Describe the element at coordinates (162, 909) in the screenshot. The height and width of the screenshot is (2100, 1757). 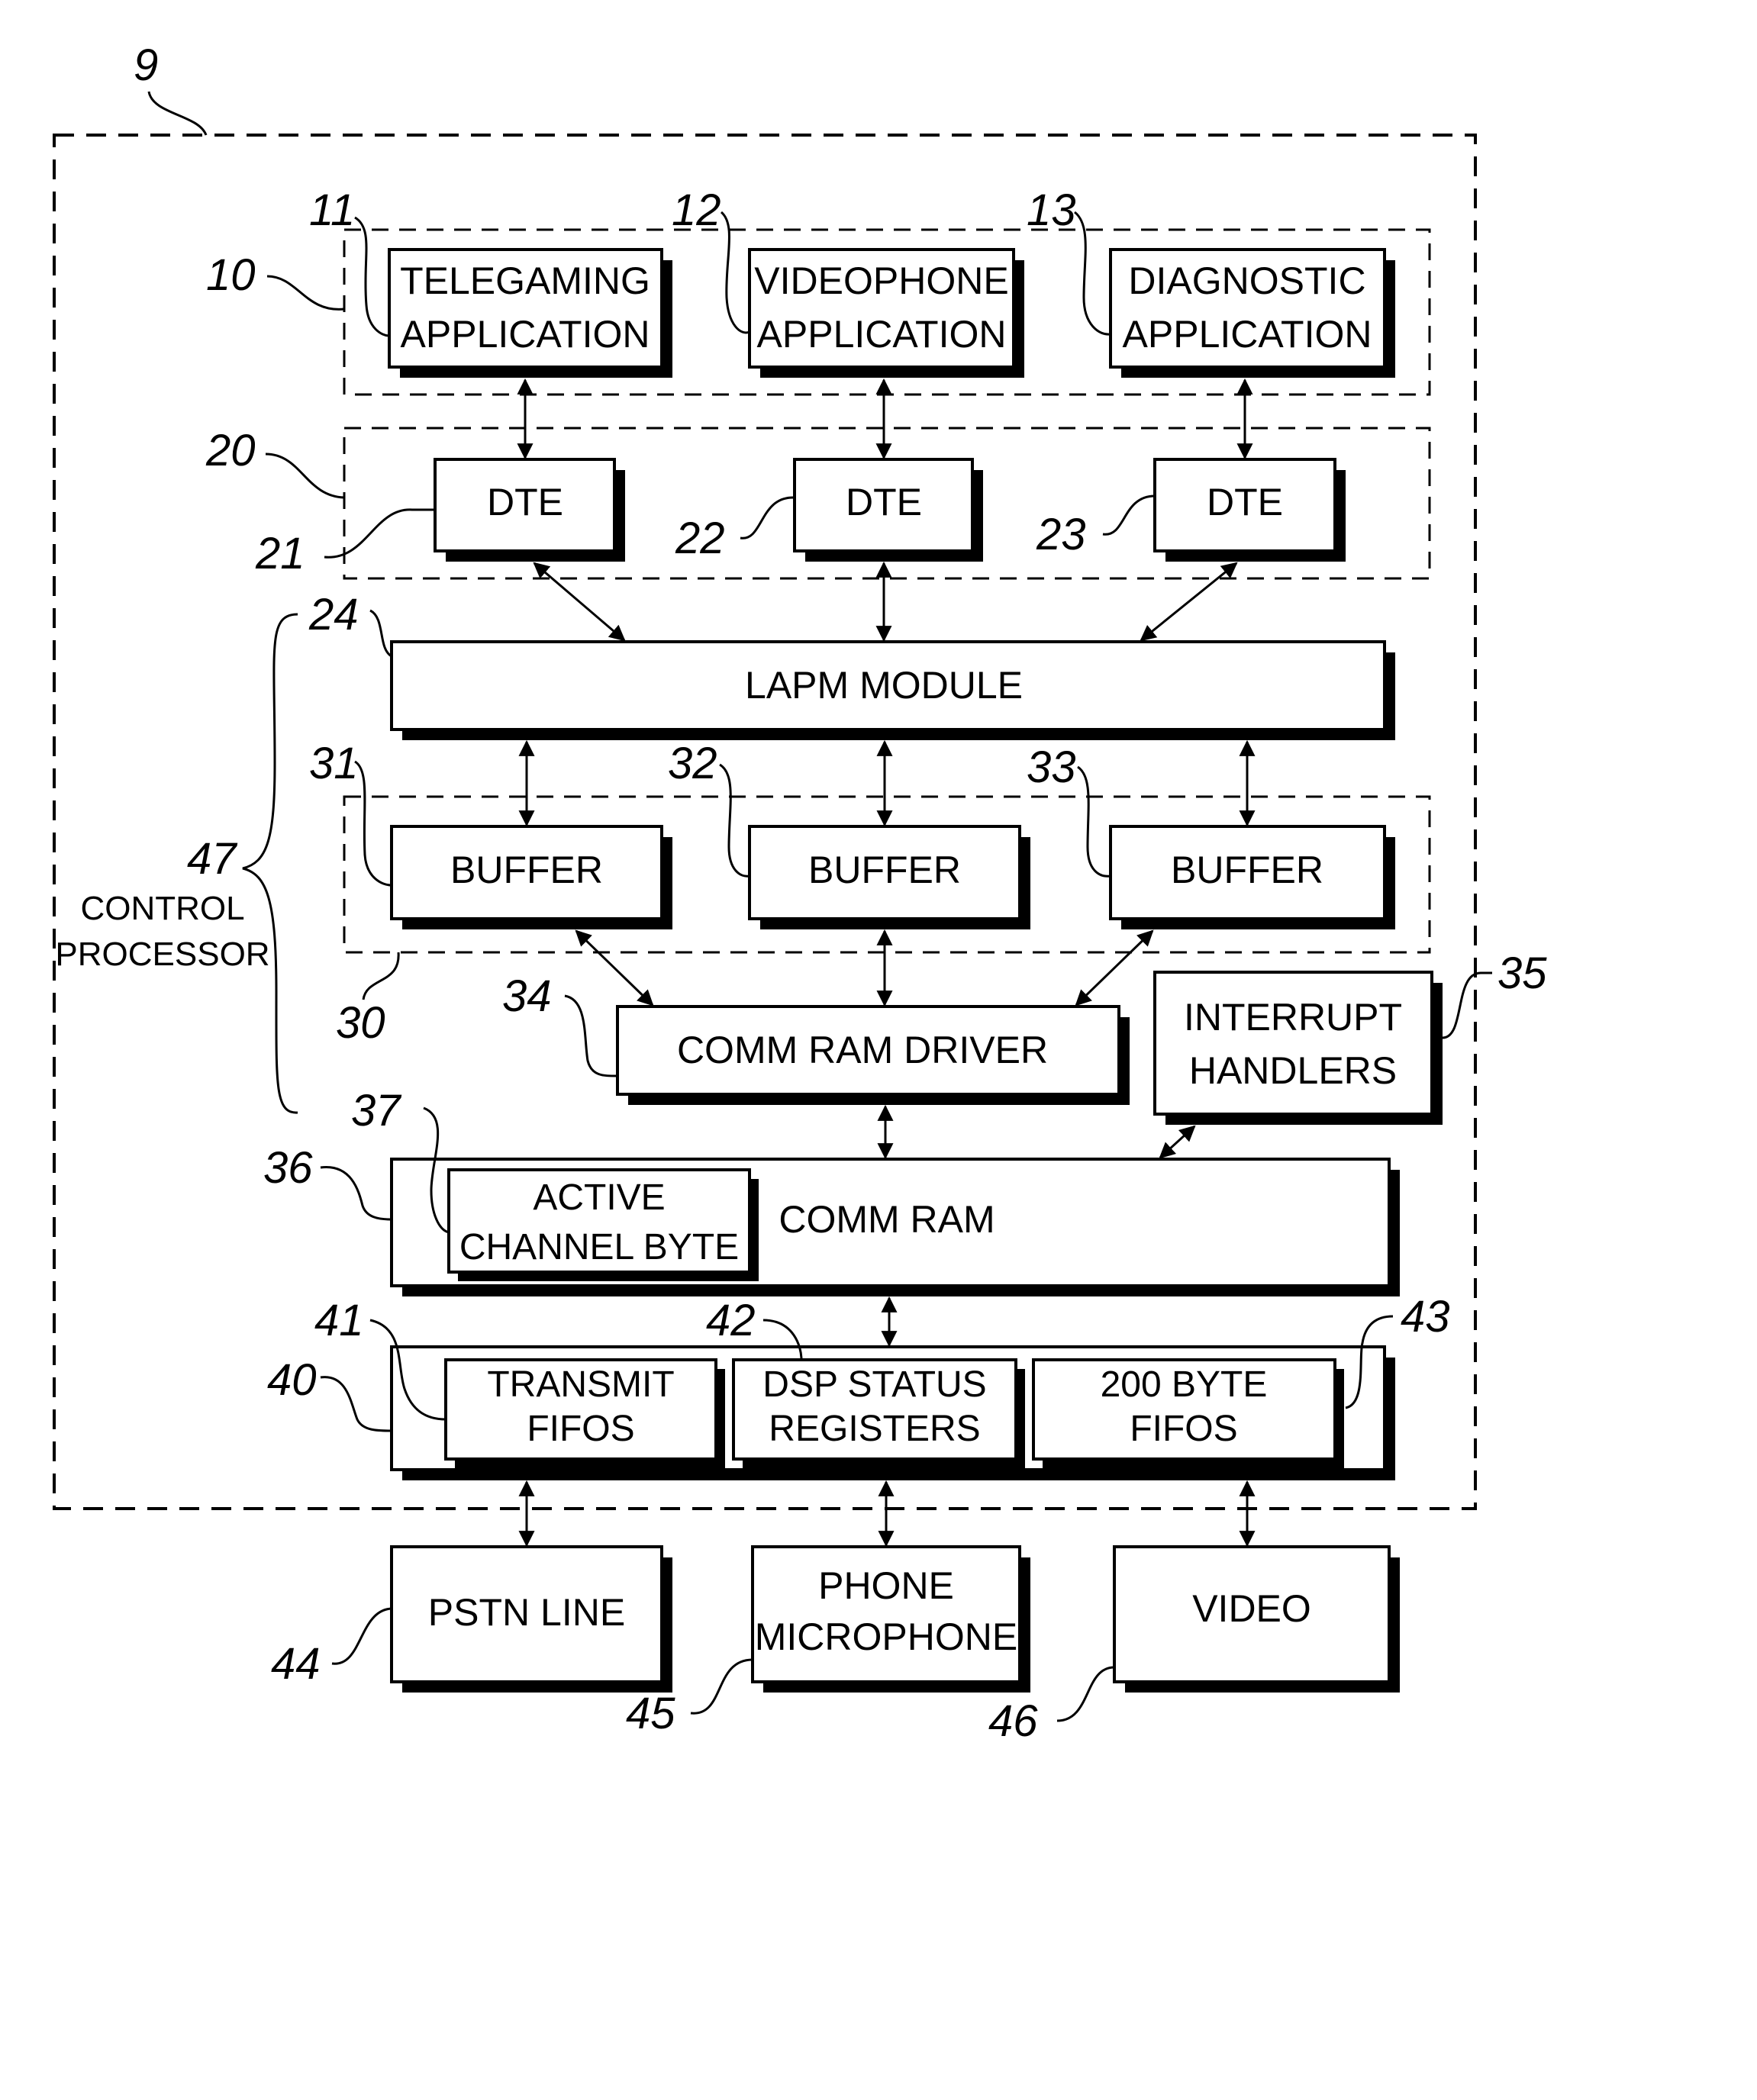
I see `control-processor-label-line1: CONTROL` at that location.